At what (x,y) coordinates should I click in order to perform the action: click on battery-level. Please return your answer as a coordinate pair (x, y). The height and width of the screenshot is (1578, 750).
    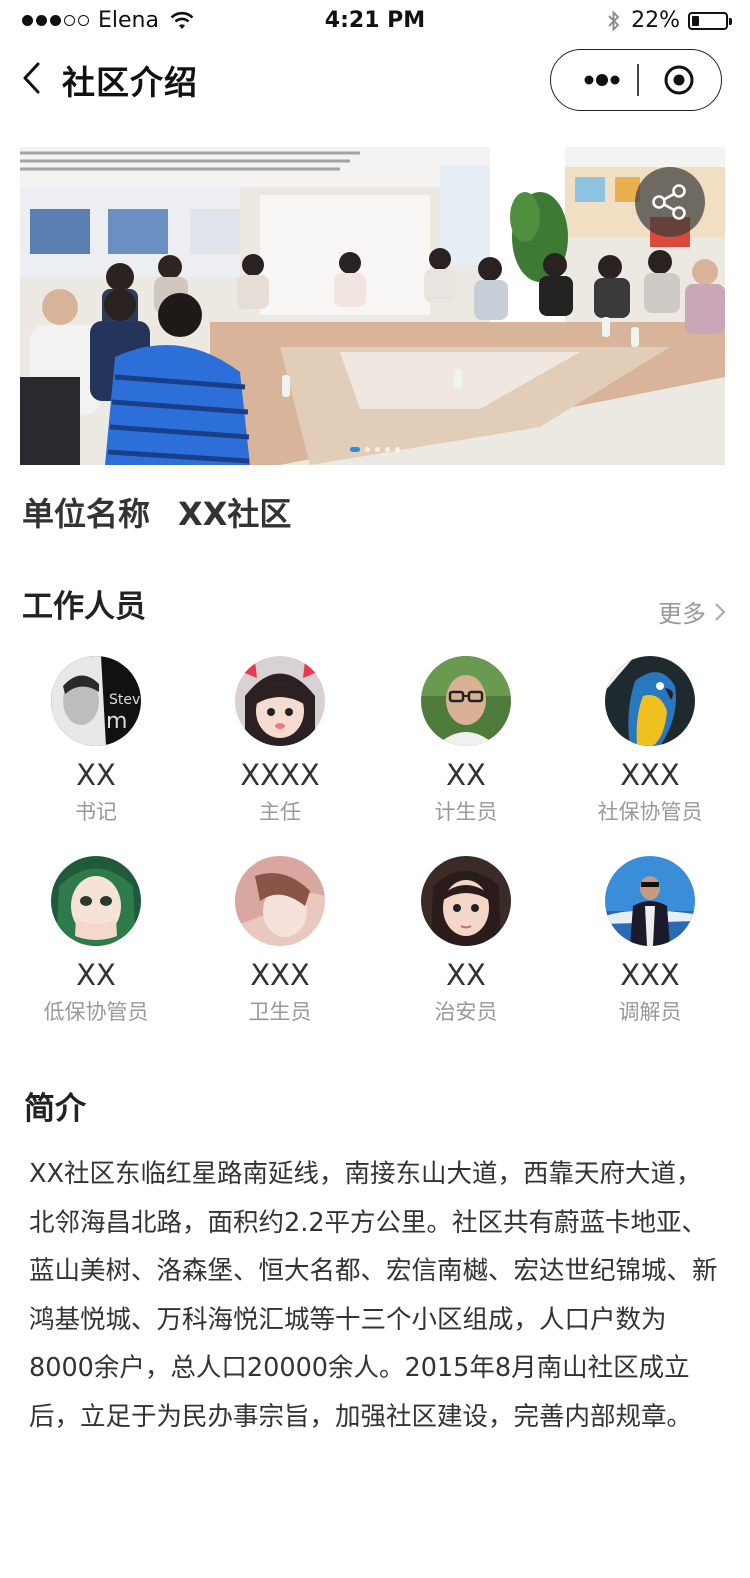
    Looking at the image, I should click on (695, 20).